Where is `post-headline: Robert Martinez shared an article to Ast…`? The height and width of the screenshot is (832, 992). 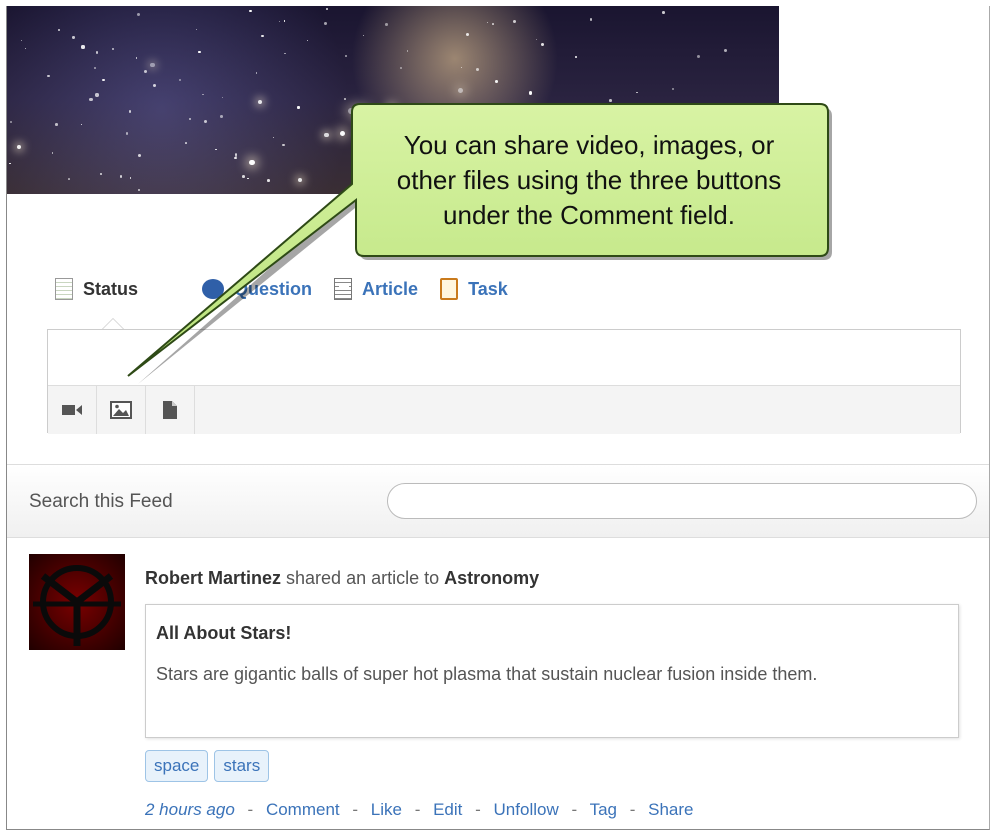 post-headline: Robert Martinez shared an article to Ast… is located at coordinates (342, 578).